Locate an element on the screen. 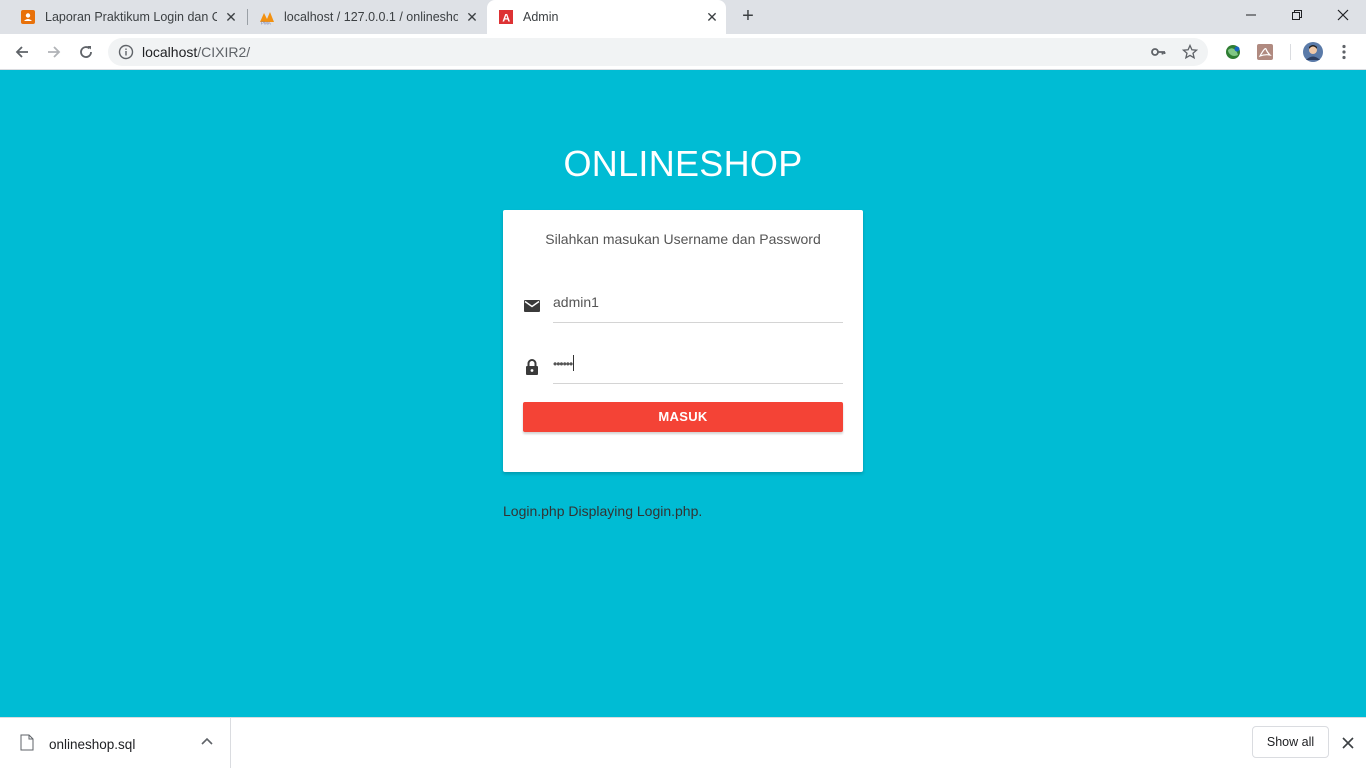 This screenshot has height=768, width=1366. browser-toolbar: localhost/CIXIR2/ is located at coordinates (683, 52).